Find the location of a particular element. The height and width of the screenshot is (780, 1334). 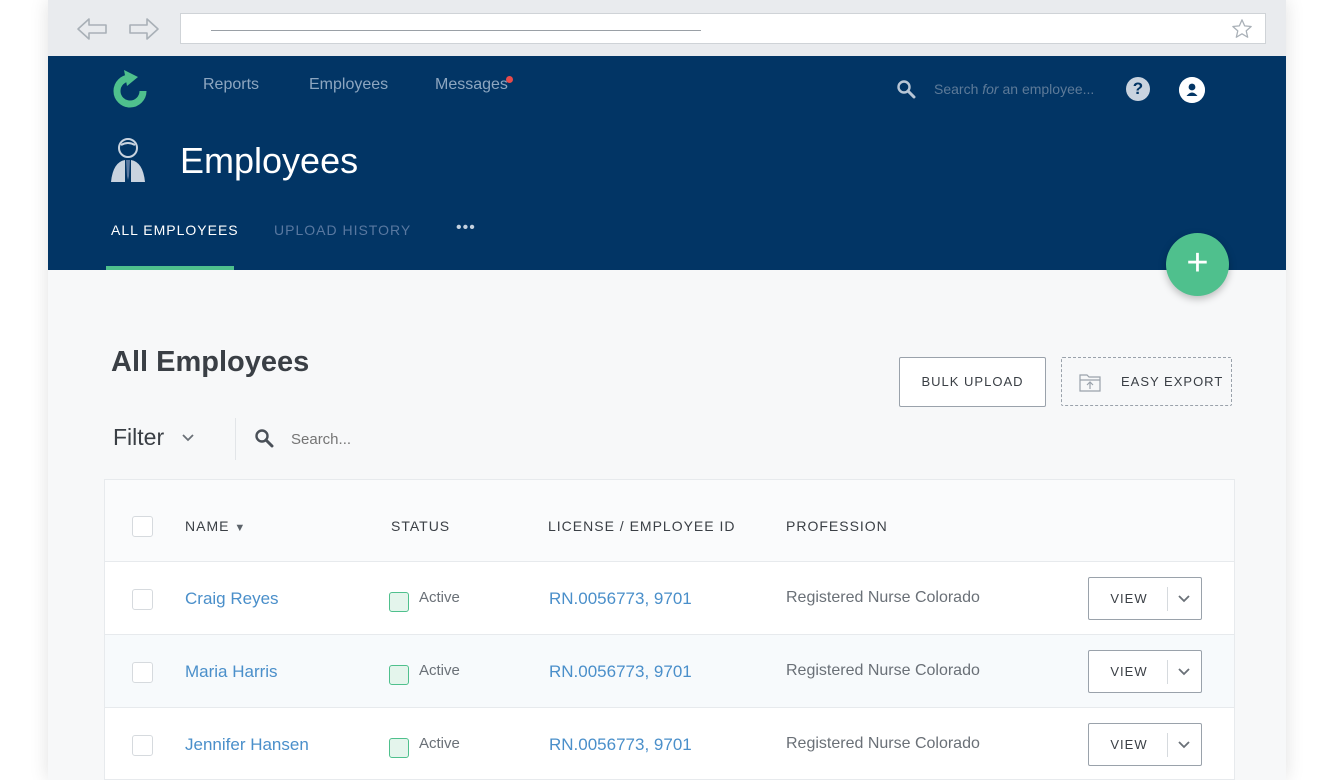

column-header-status: STATUS is located at coordinates (420, 526).